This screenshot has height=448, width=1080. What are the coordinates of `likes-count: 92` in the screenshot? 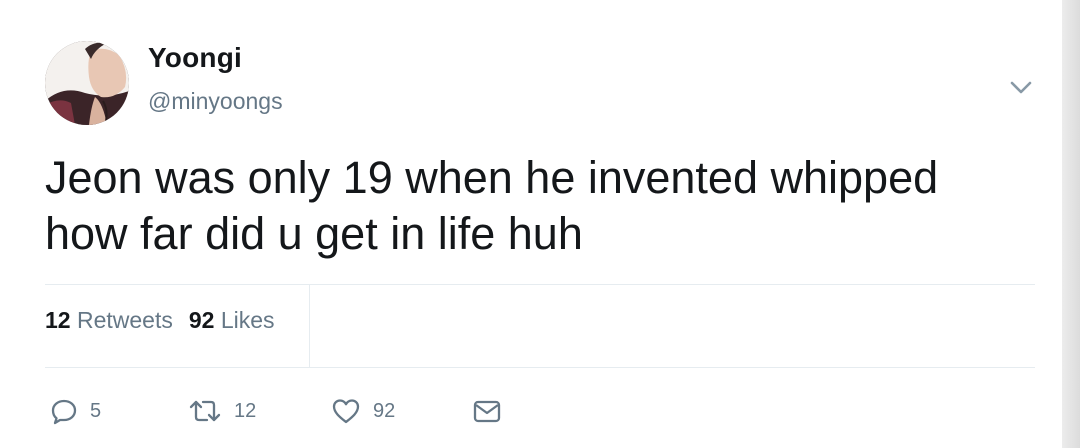 It's located at (201, 320).